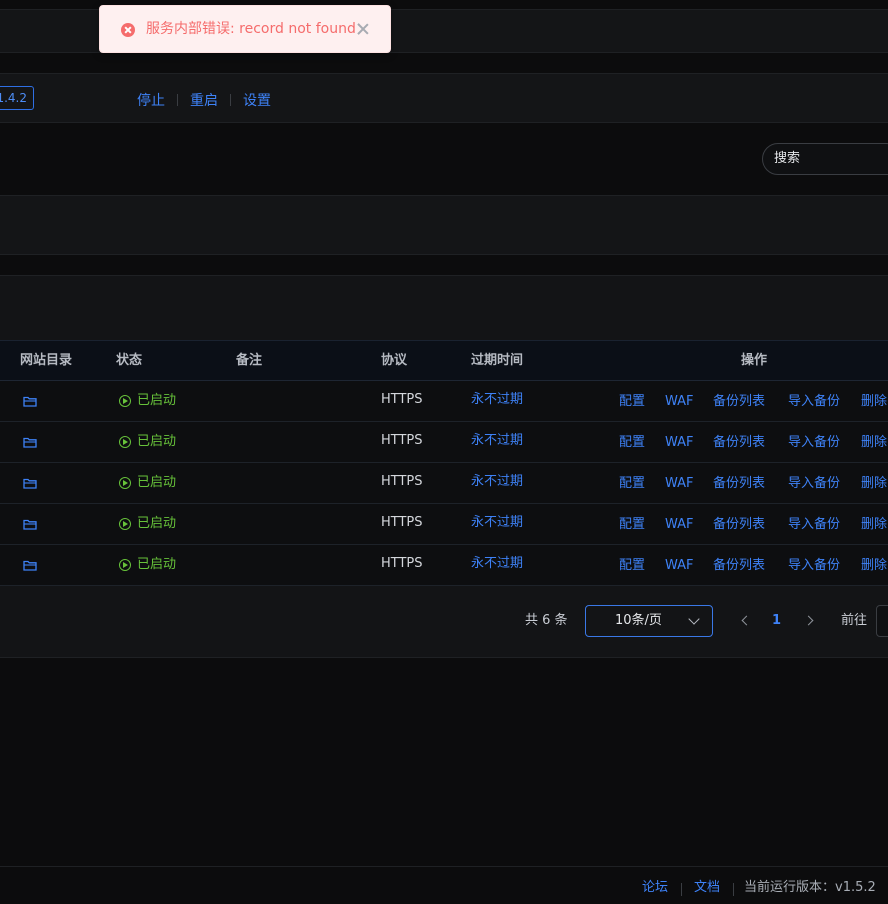 Image resolution: width=888 pixels, height=904 pixels. I want to click on goto-page-input, so click(882, 621).